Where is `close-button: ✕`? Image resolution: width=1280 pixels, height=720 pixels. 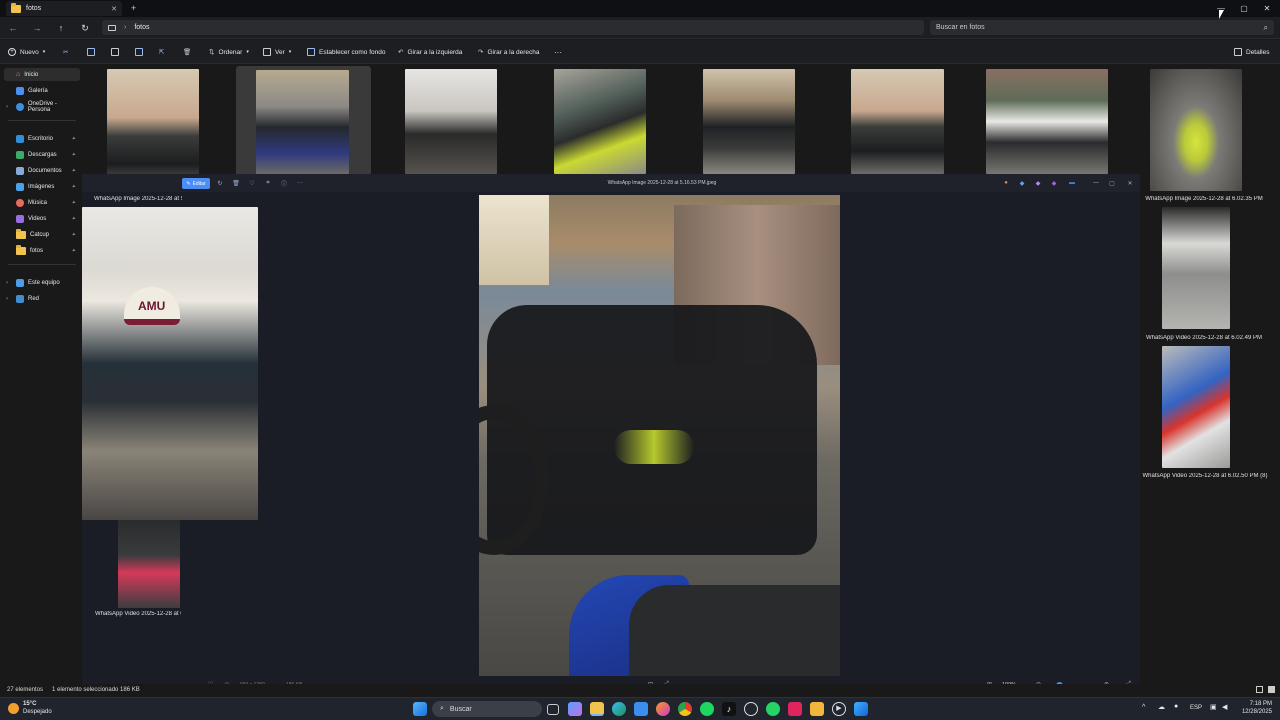
close-button: ✕ is located at coordinates (1267, 8).